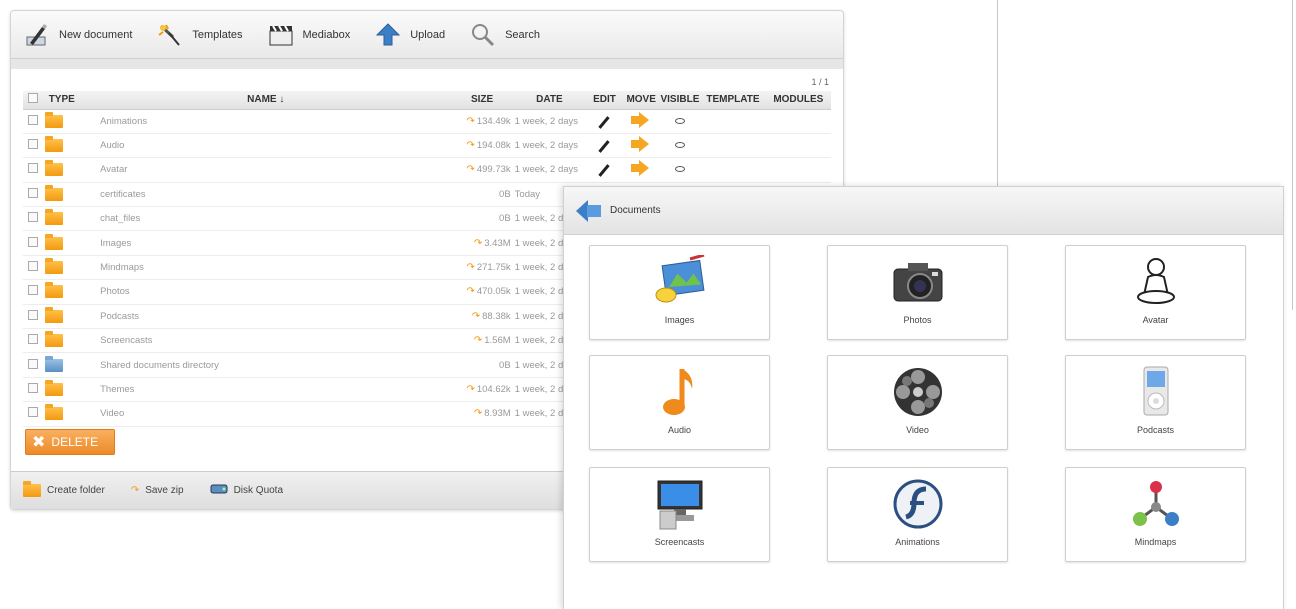  What do you see at coordinates (266, 365) in the screenshot?
I see `file-name: Shared documents directory` at bounding box center [266, 365].